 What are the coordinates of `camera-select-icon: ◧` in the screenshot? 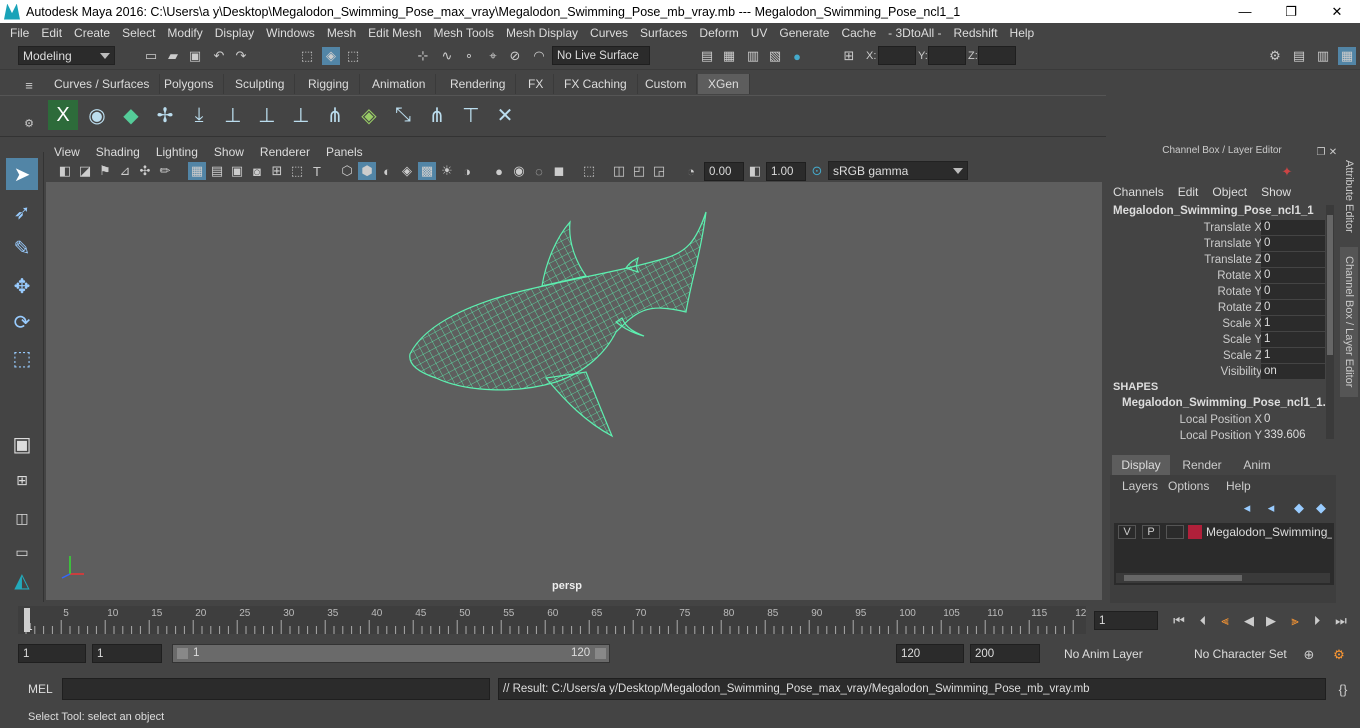 It's located at (65, 171).